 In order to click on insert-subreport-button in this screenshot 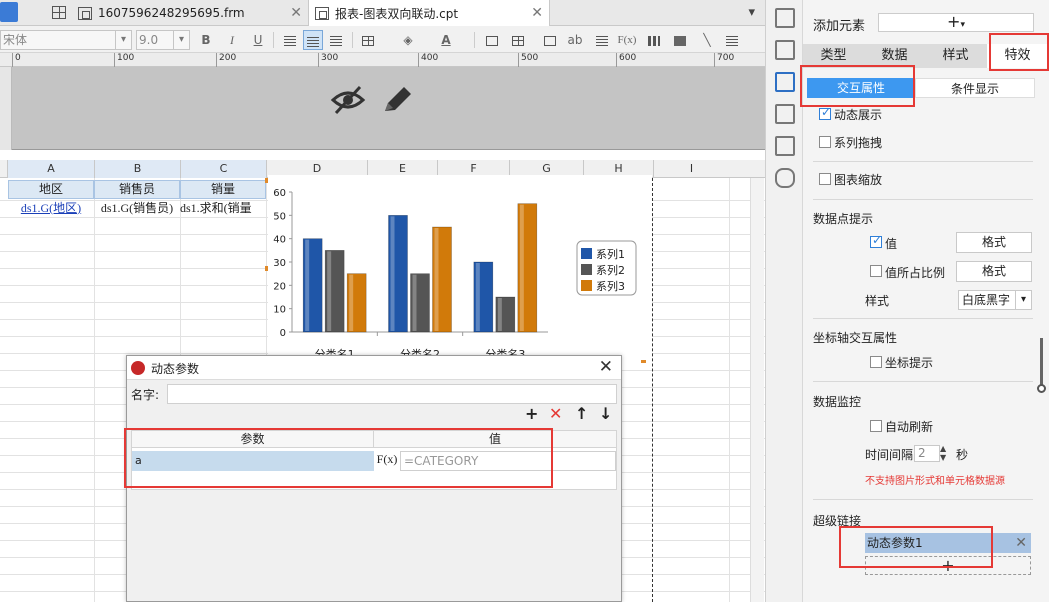, I will do `click(732, 40)`.